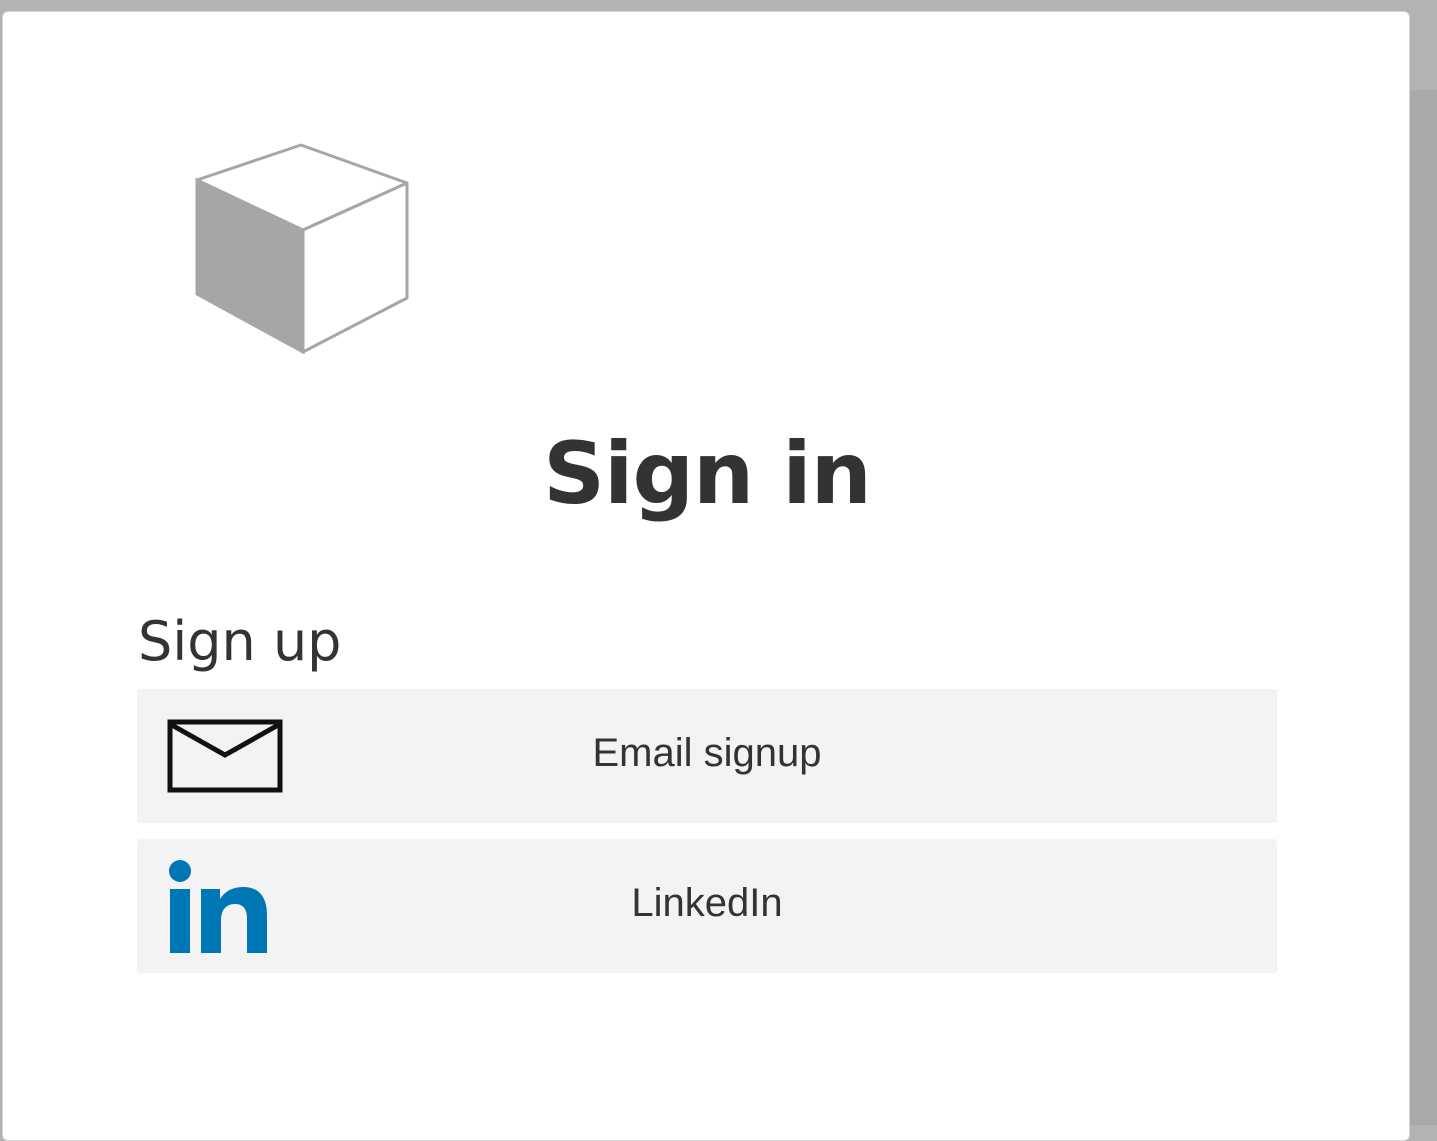  What do you see at coordinates (302, 249) in the screenshot?
I see `cube-logo-icon` at bounding box center [302, 249].